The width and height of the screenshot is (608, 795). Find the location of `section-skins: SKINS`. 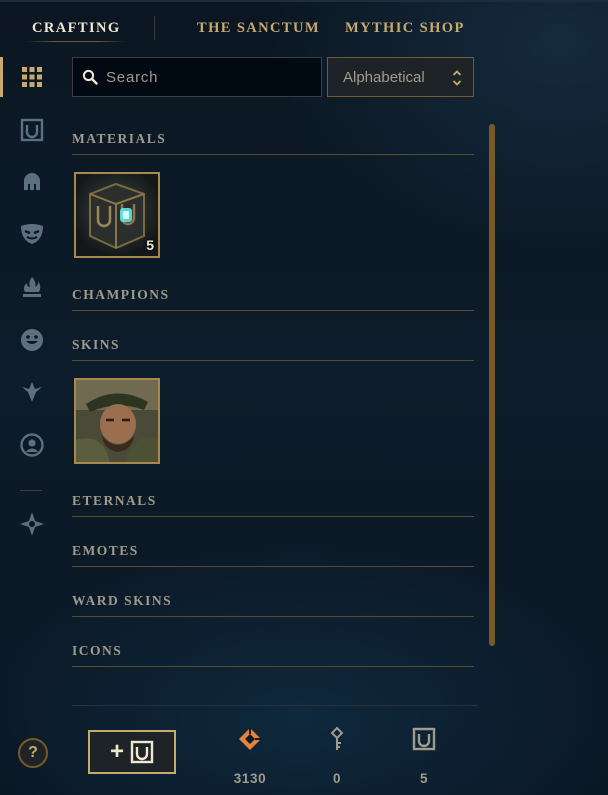

section-skins: SKINS is located at coordinates (96, 345).